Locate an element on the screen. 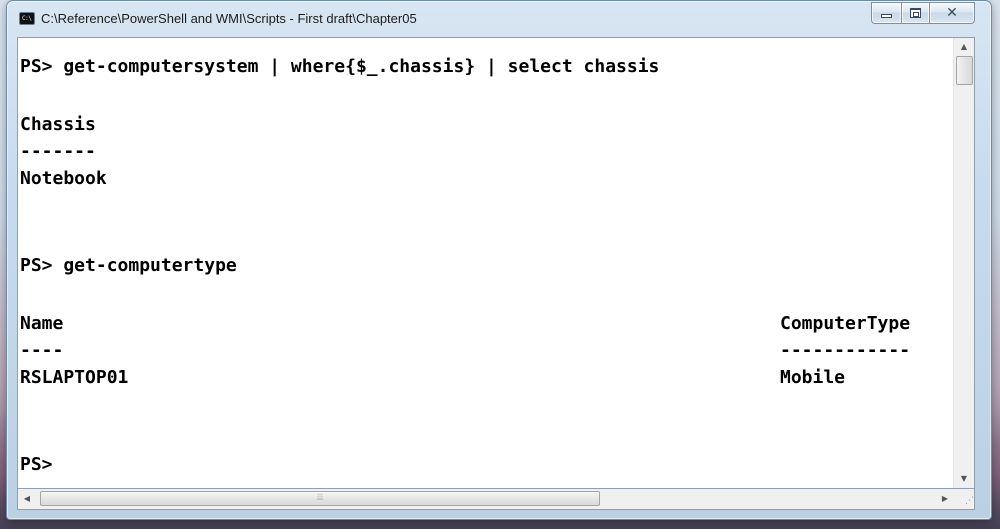  maximize-button is located at coordinates (915, 13).